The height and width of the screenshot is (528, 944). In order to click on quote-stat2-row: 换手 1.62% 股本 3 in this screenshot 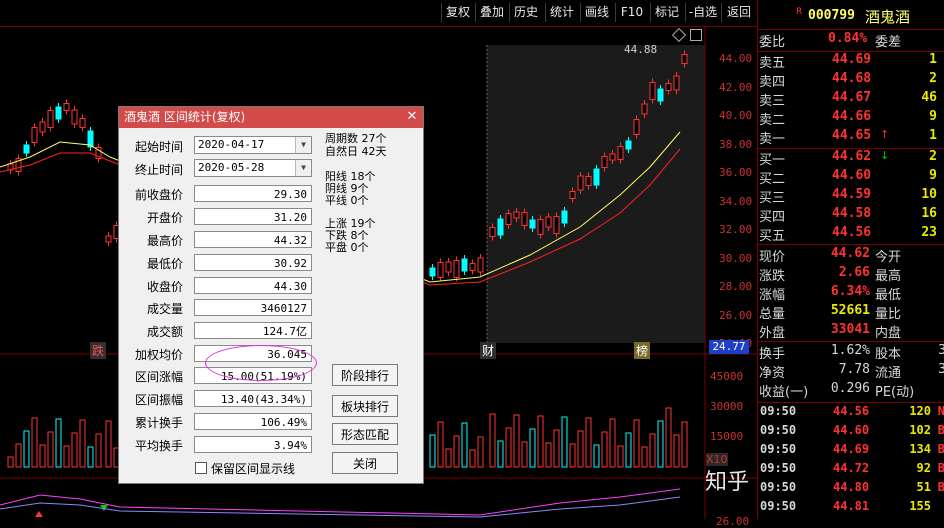, I will do `click(851, 352)`.